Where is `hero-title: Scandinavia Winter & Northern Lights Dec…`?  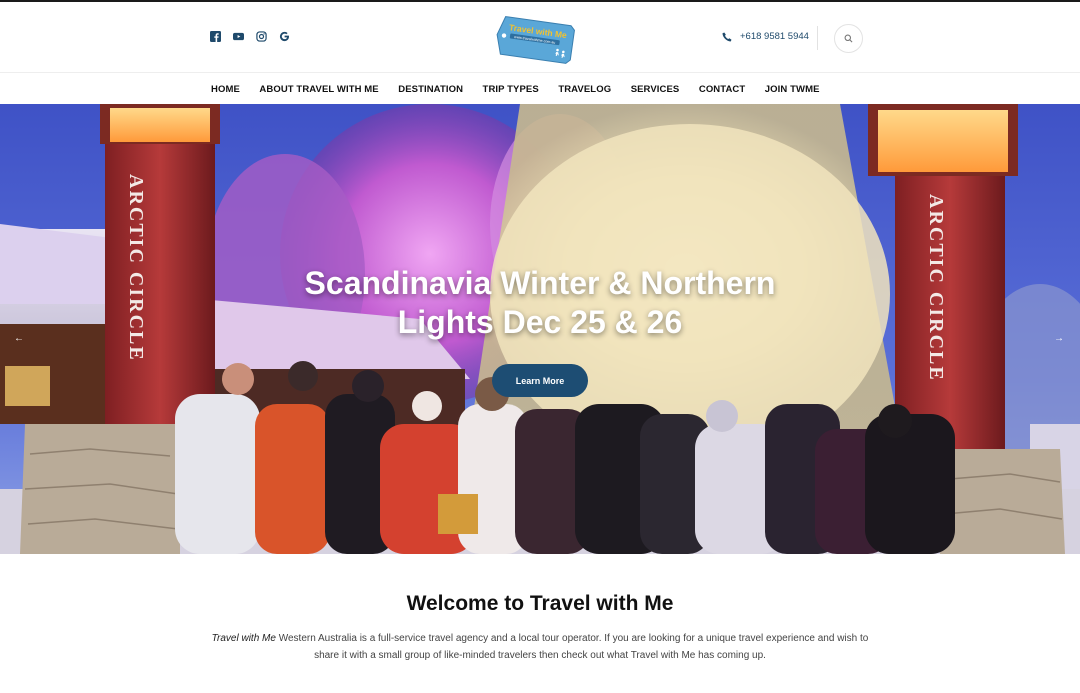 hero-title: Scandinavia Winter & Northern Lights Dec… is located at coordinates (540, 303).